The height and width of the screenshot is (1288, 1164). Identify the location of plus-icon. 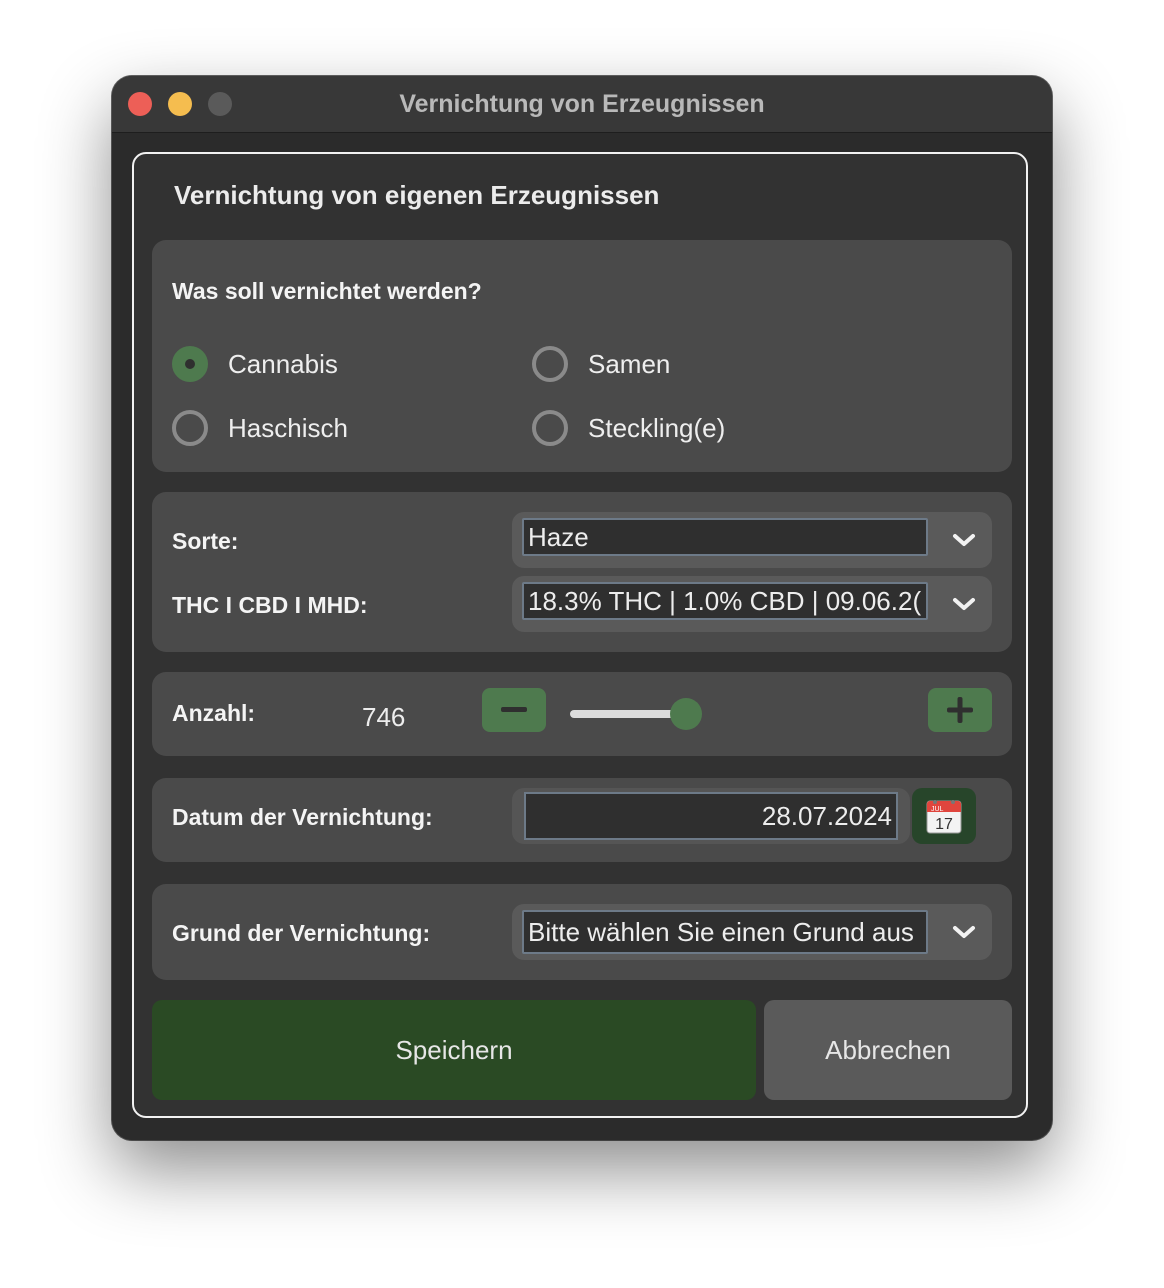
(960, 710).